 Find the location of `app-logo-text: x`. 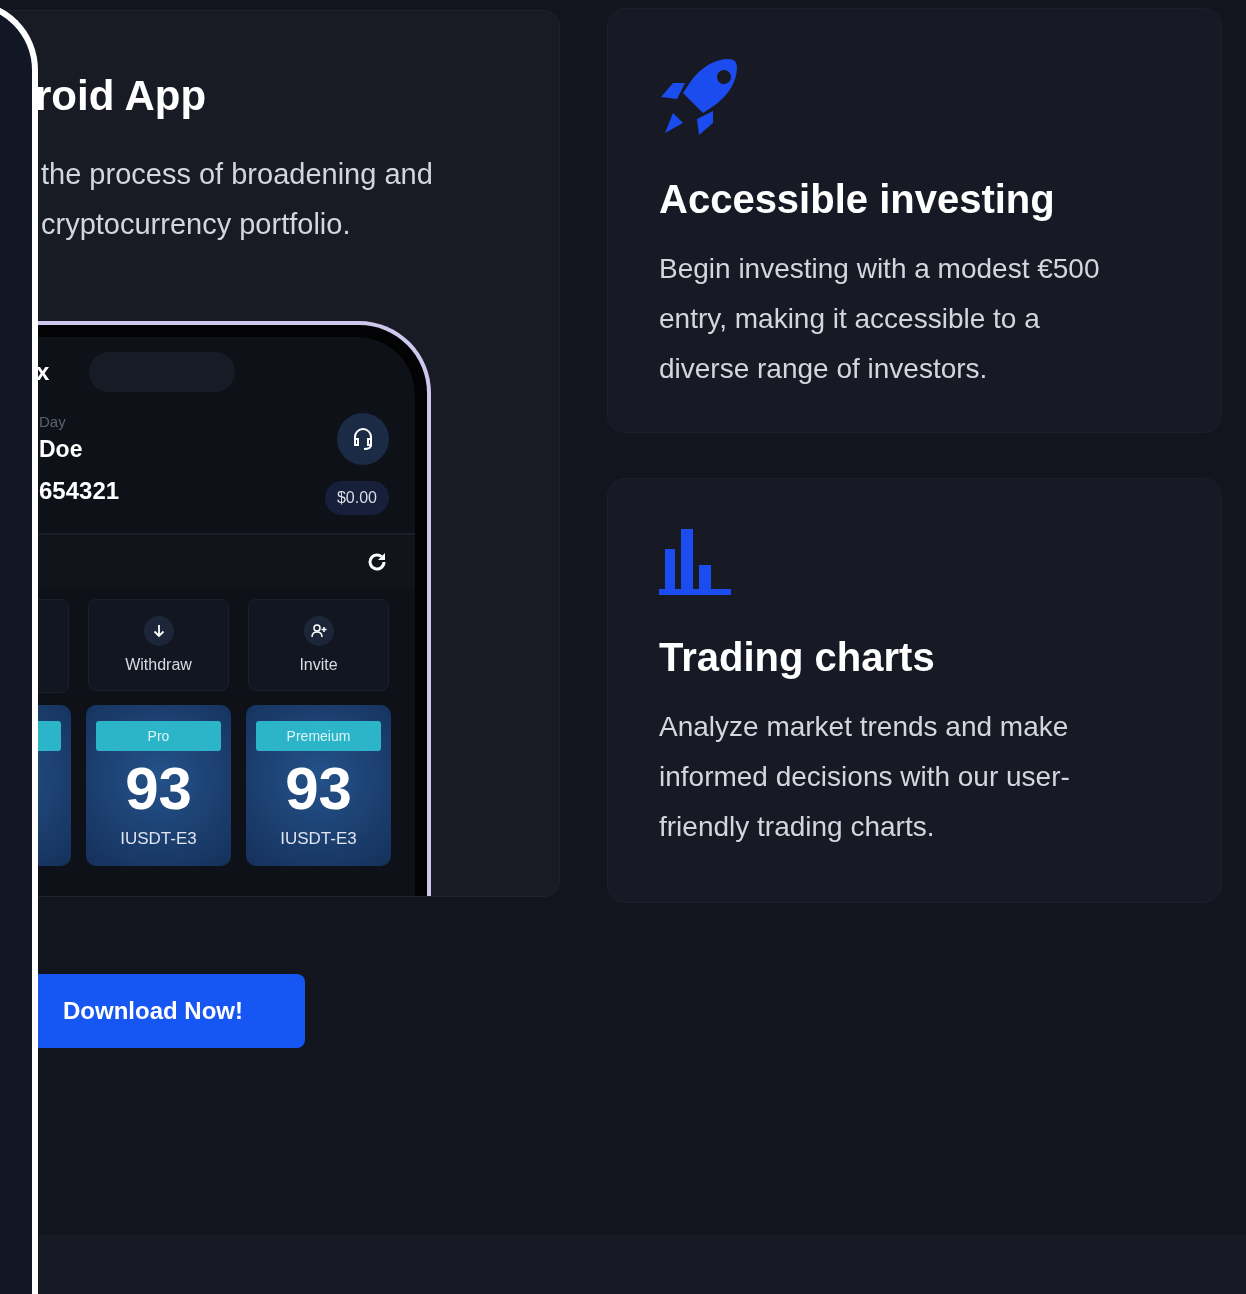

app-logo-text: x is located at coordinates (43, 372).